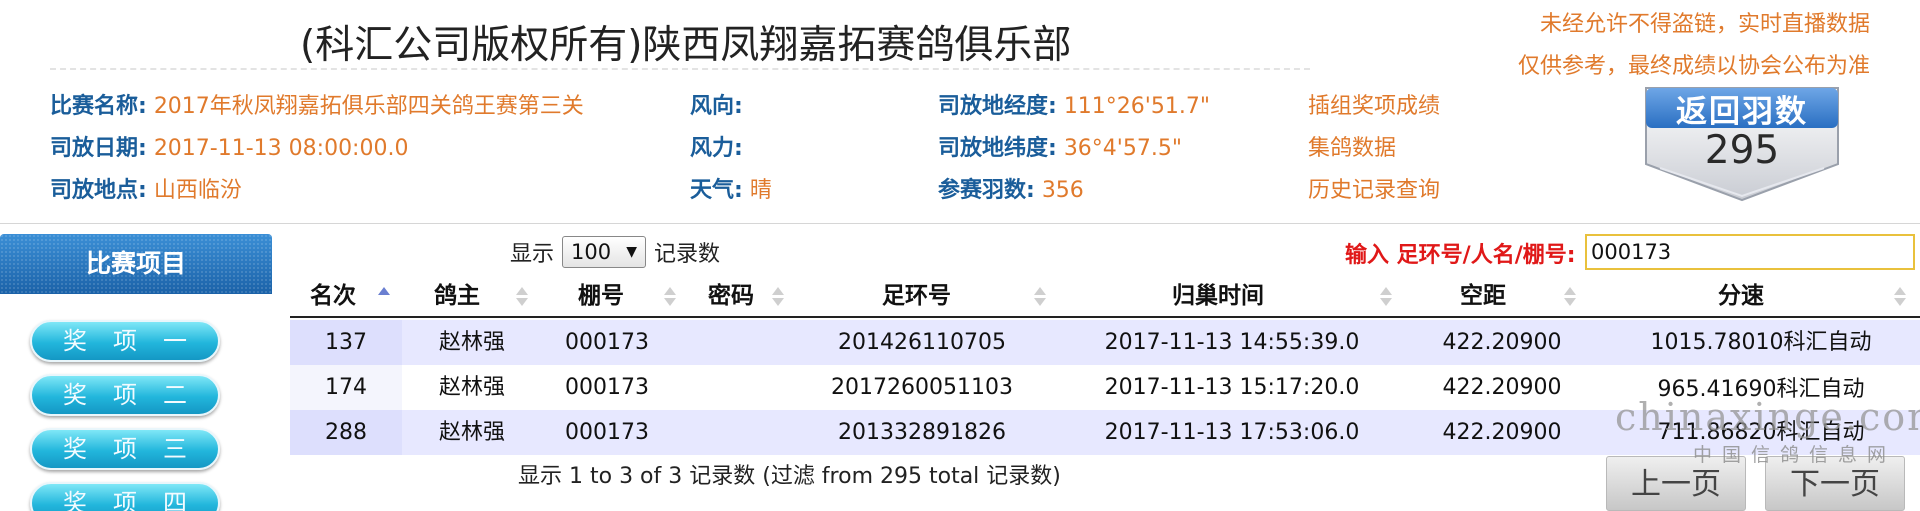 This screenshot has width=1920, height=511. I want to click on cell-arrival: 2017-11-13 15:17:20.0, so click(1232, 387).